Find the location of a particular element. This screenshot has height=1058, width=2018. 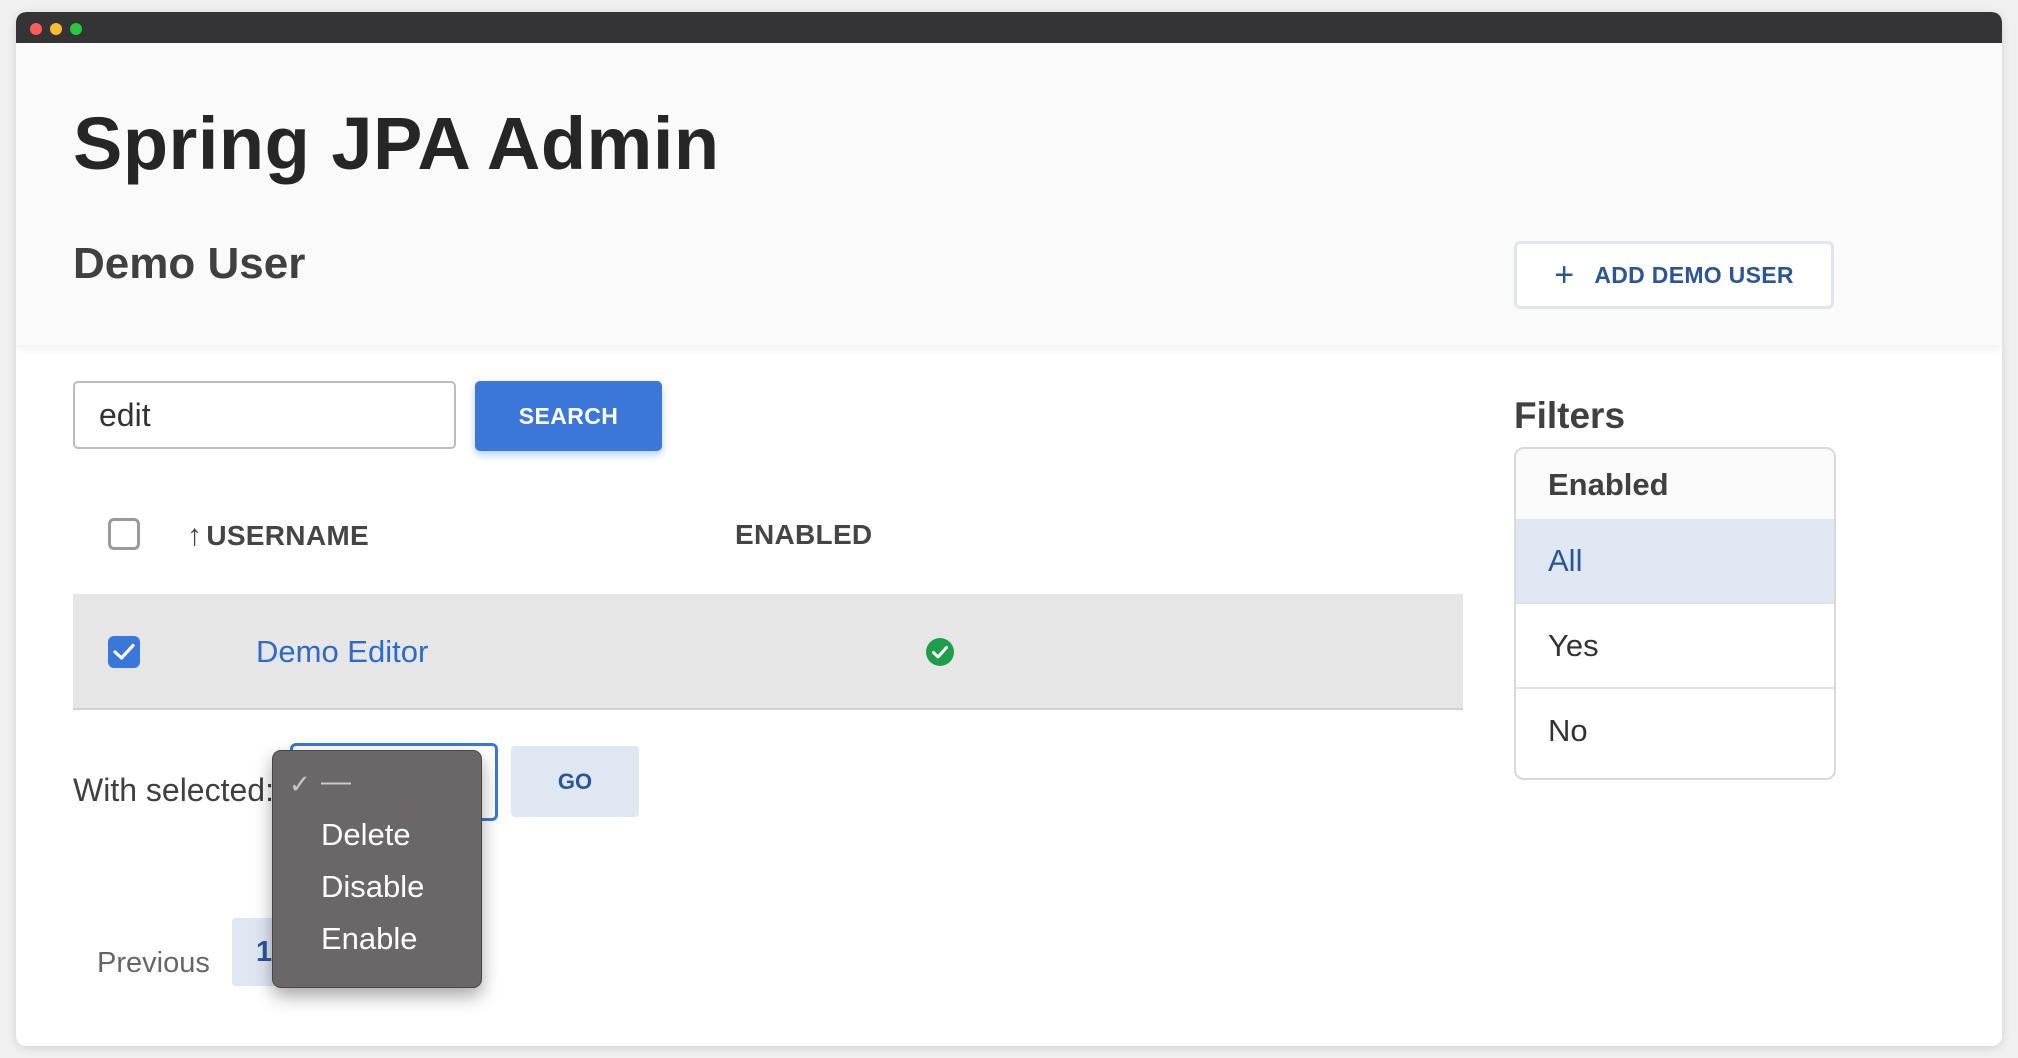

maximize-window-icon is located at coordinates (76, 29).